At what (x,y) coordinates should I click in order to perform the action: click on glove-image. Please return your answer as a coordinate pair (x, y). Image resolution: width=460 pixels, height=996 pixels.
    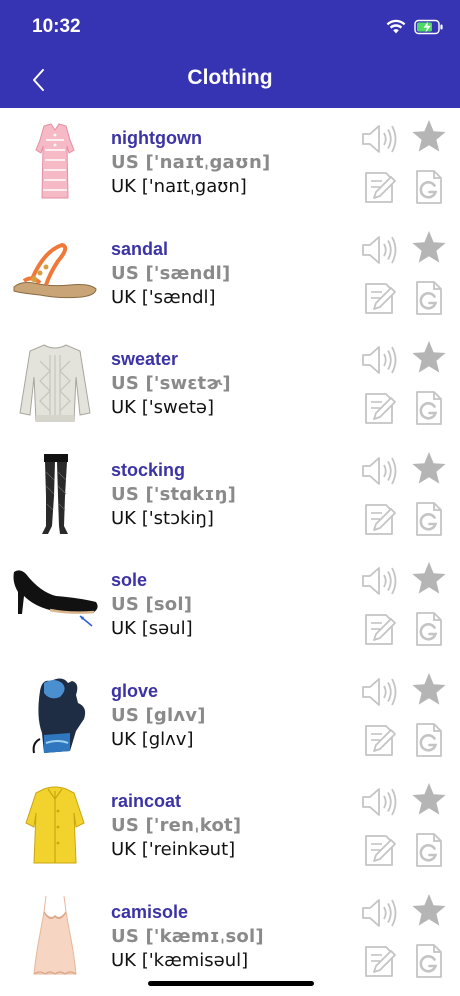
    Looking at the image, I should click on (59, 715).